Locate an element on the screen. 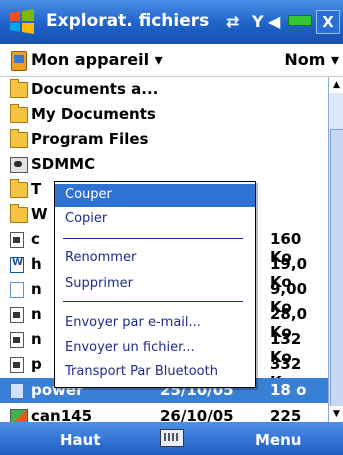 This screenshot has width=343, height=455. device-icon is located at coordinates (19, 61).